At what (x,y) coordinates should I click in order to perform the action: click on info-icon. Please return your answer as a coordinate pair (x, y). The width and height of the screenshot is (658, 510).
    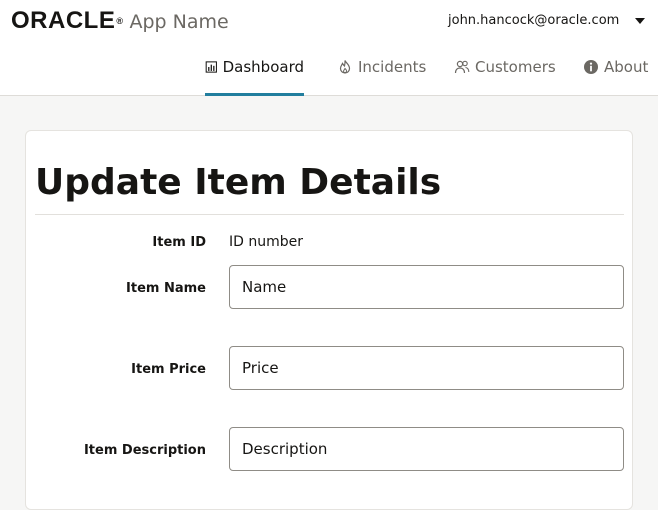
    Looking at the image, I should click on (591, 67).